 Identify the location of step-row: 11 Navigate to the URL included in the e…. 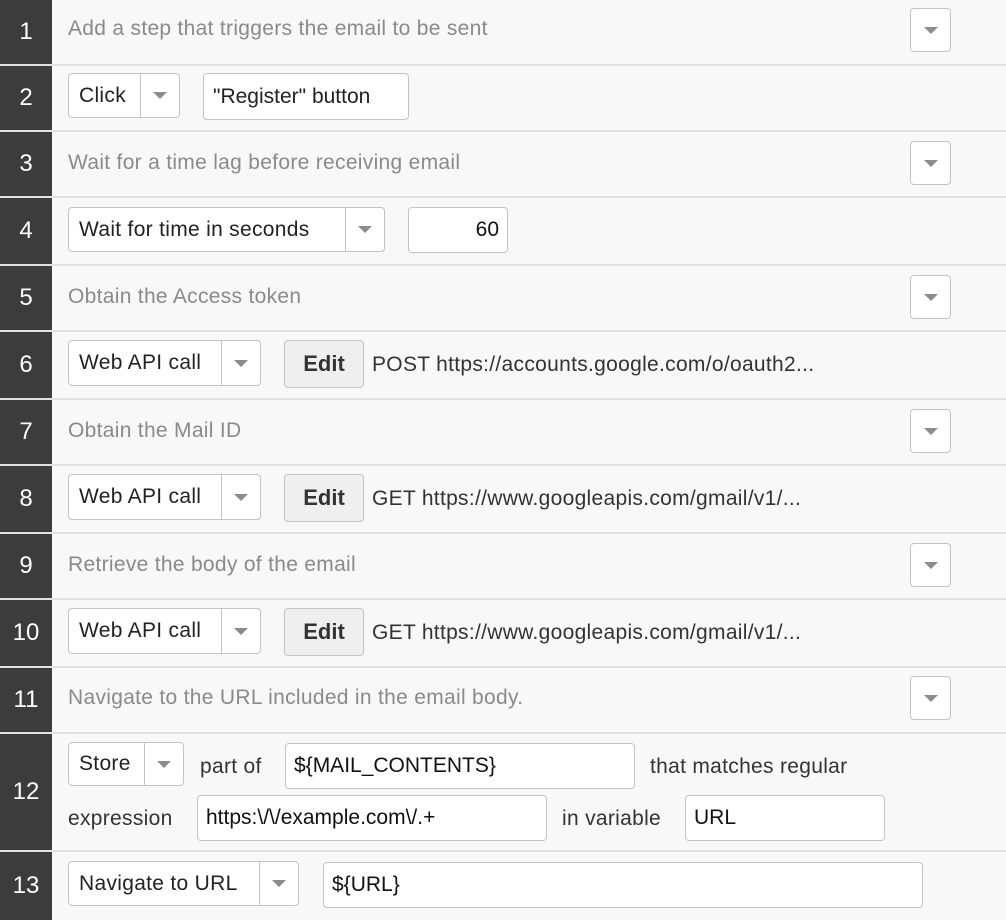
(503, 701).